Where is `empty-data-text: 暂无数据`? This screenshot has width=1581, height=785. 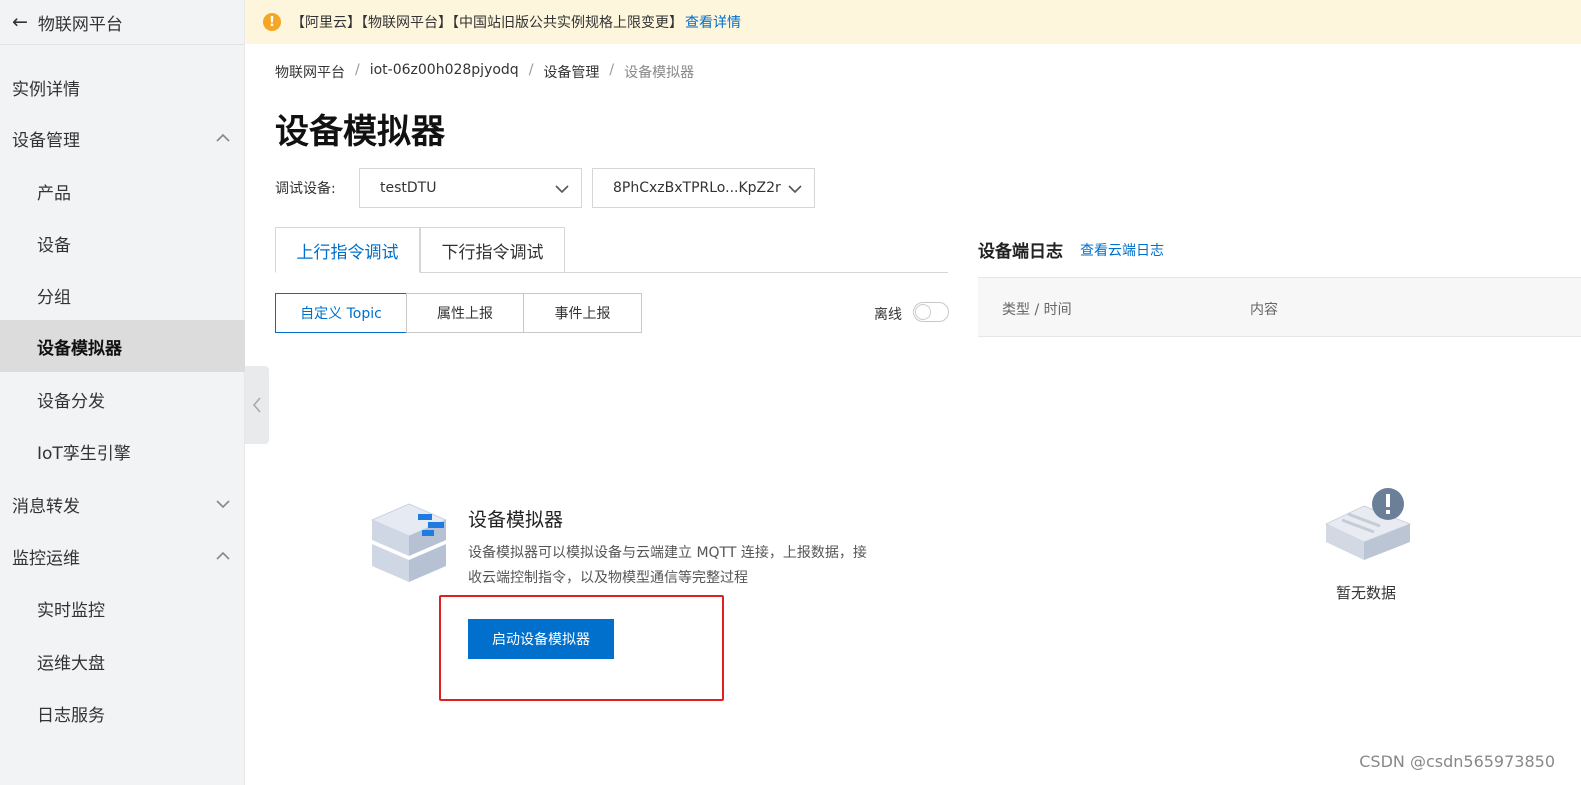
empty-data-text: 暂无数据 is located at coordinates (1366, 593).